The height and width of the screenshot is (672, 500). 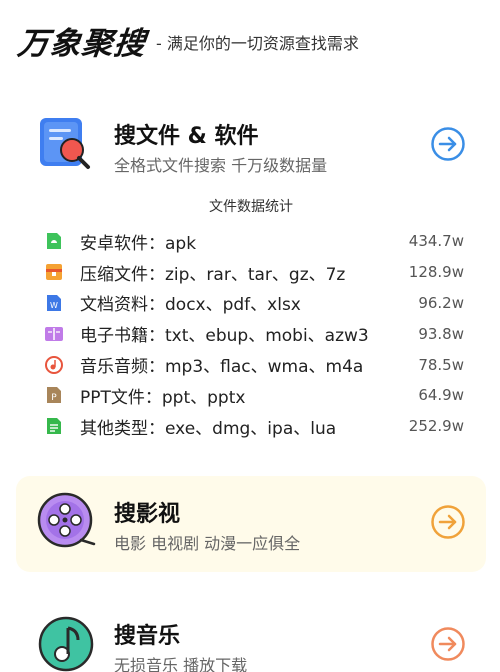 I want to click on search-music-card: 搜音乐 无损音乐 播放下载, so click(x=251, y=635).